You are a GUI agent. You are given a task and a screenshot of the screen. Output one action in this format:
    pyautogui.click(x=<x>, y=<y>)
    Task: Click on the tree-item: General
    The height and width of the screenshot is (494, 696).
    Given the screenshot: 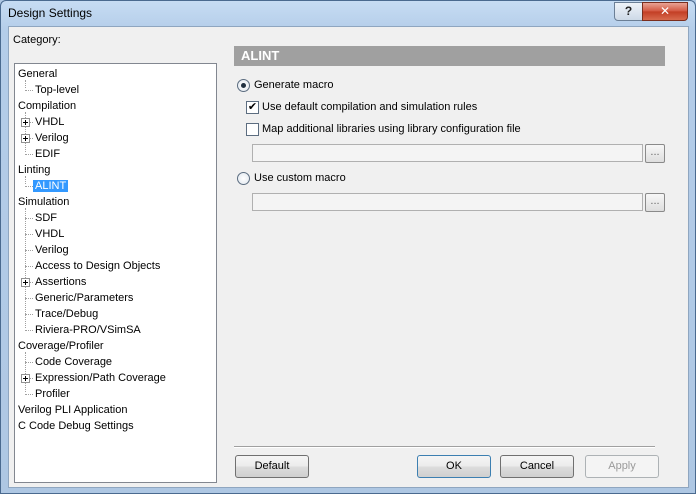 What is the action you would take?
    pyautogui.click(x=37, y=74)
    